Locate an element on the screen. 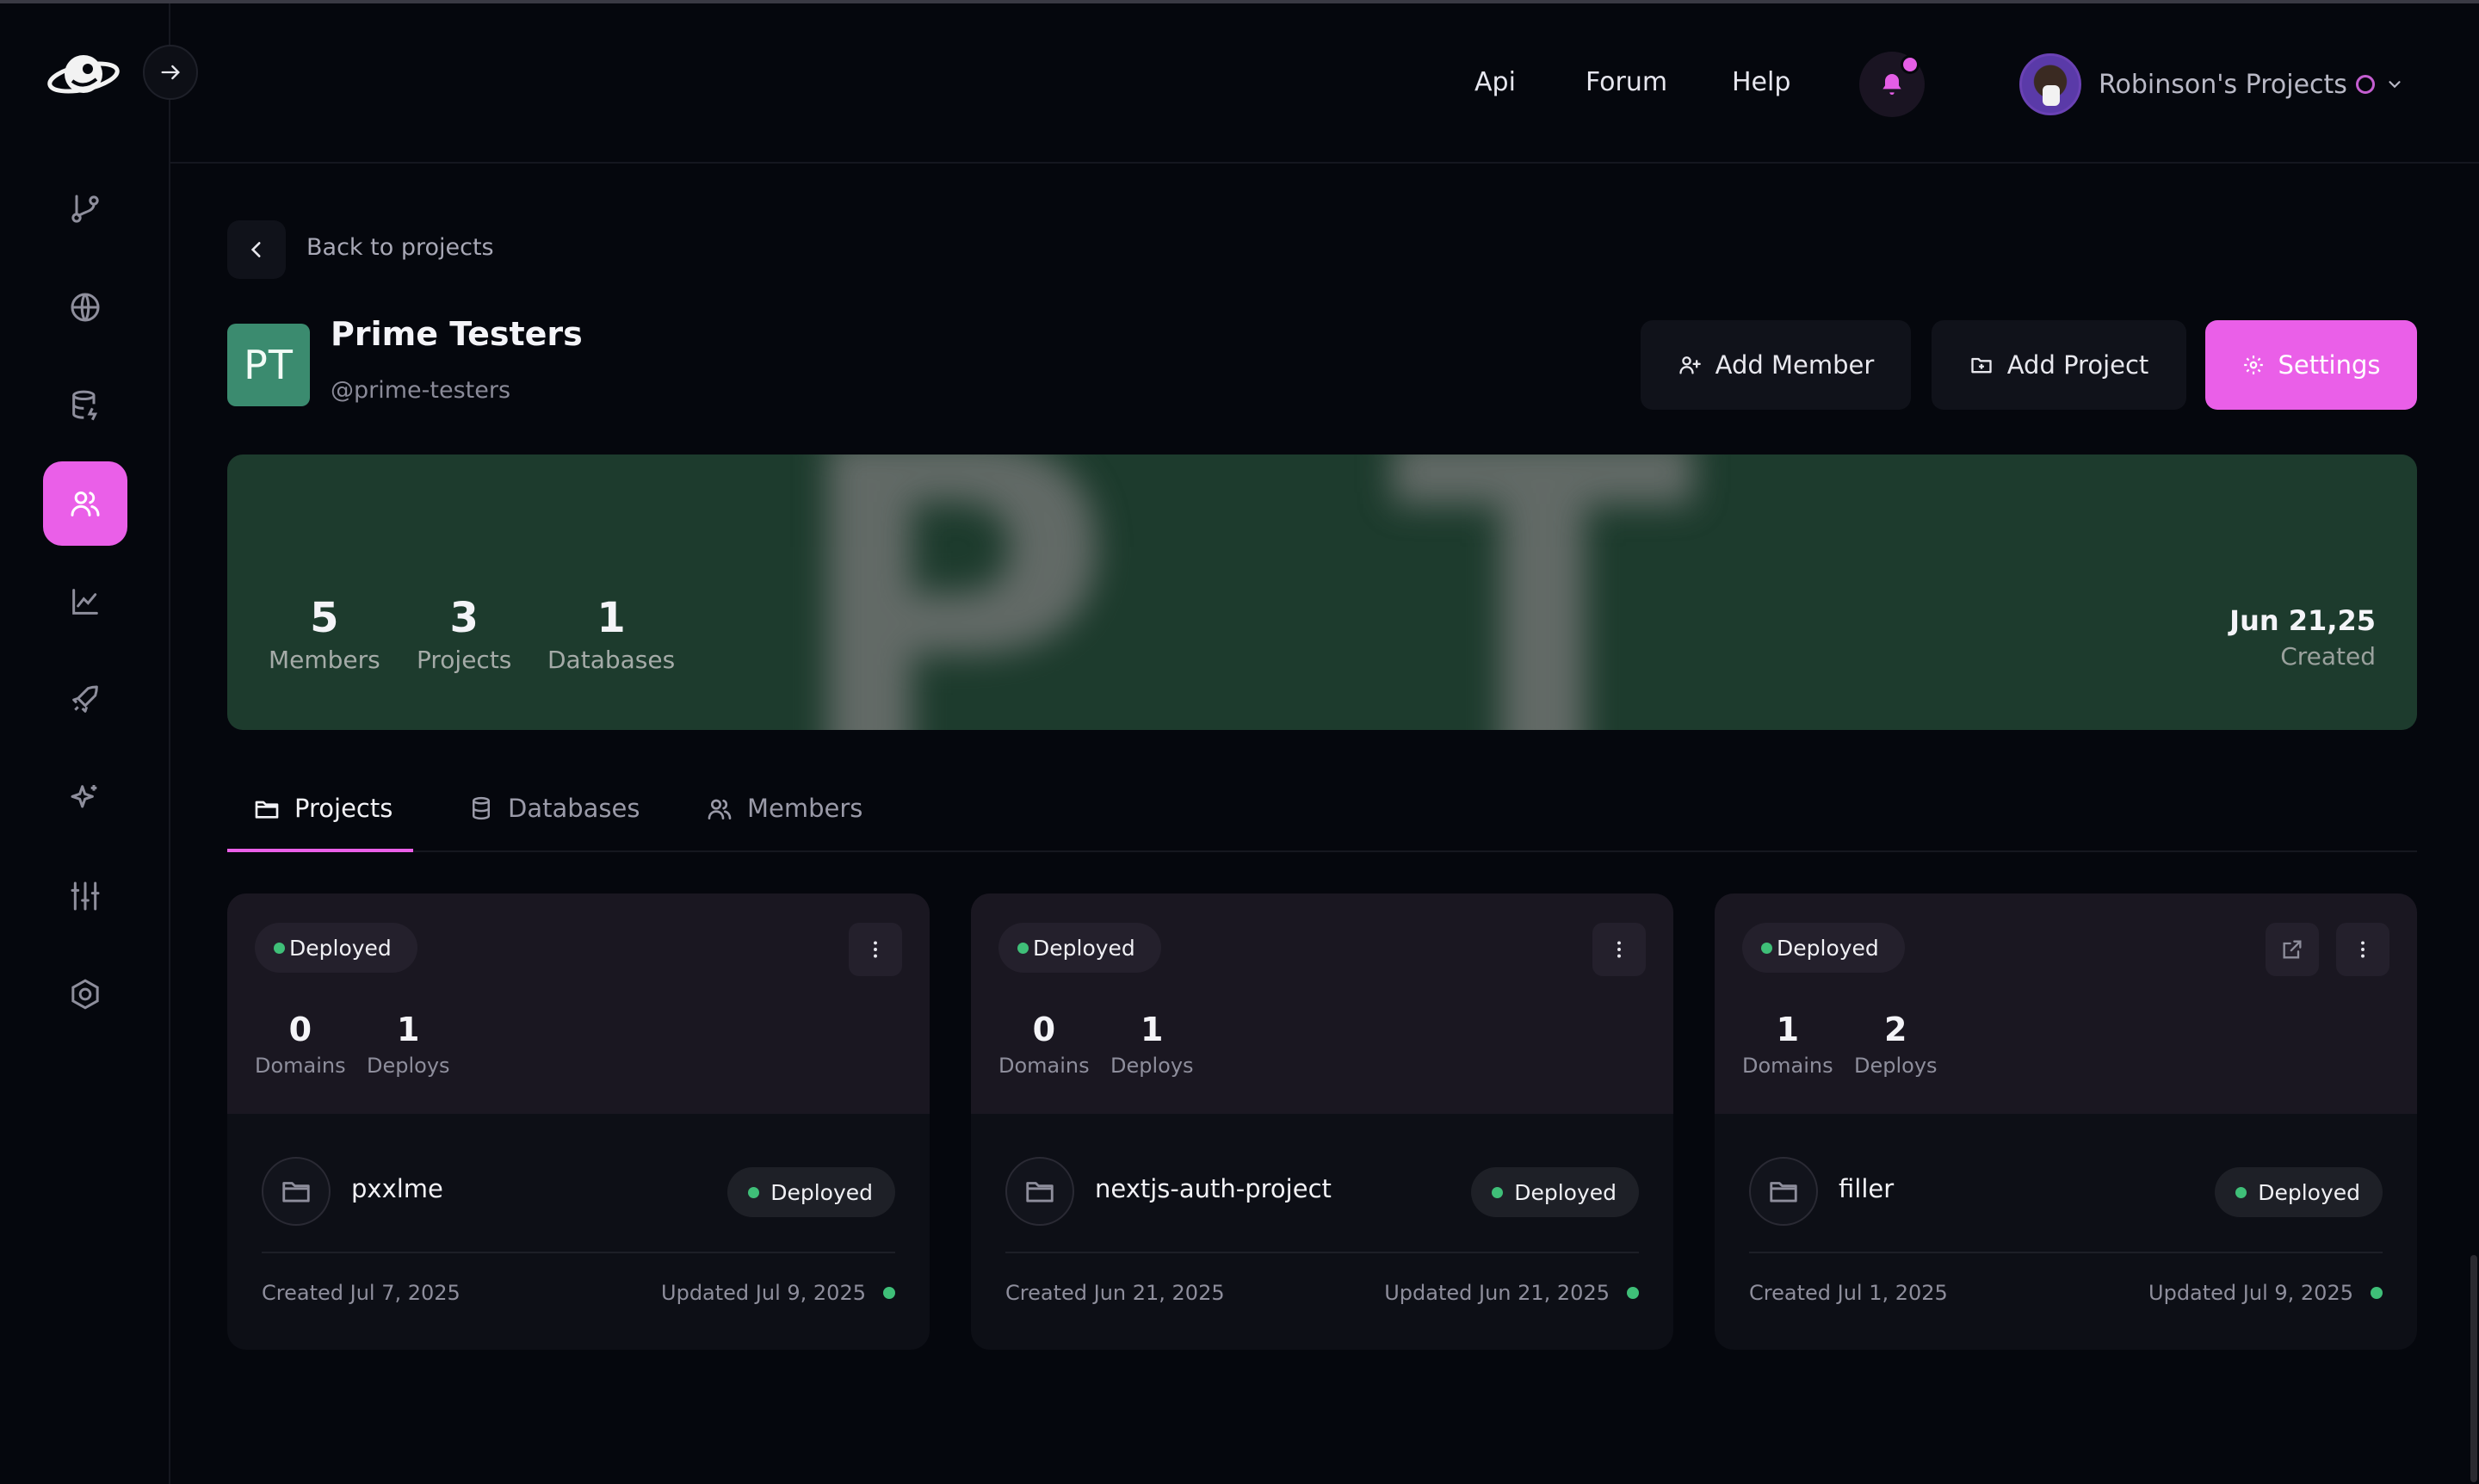  add-member-button: Add Member is located at coordinates (1776, 365).